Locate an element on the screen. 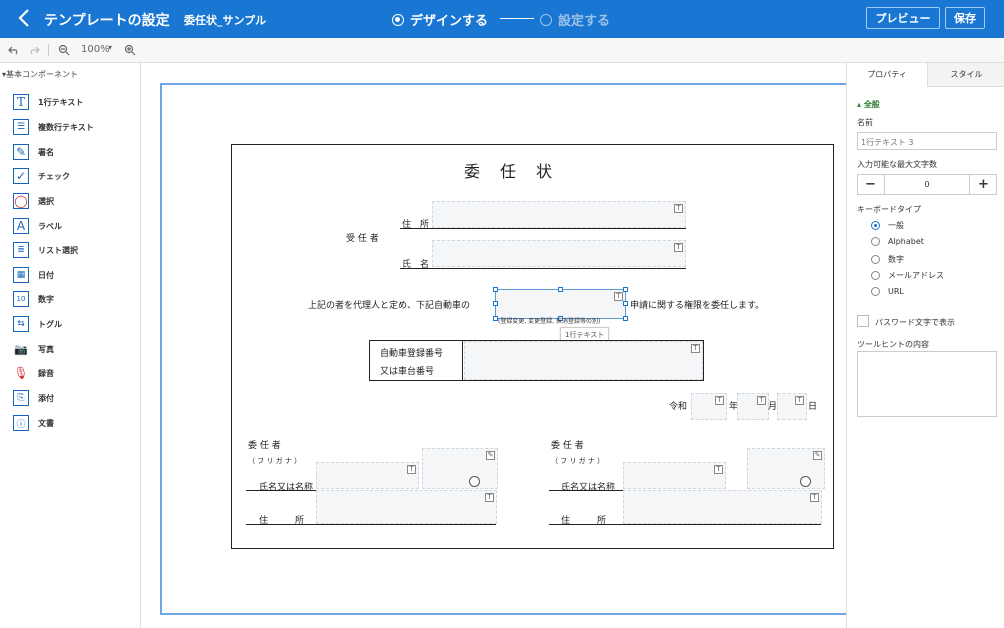 Image resolution: width=1004 pixels, height=628 pixels. toolbar: 100% ▾ is located at coordinates (502, 50).